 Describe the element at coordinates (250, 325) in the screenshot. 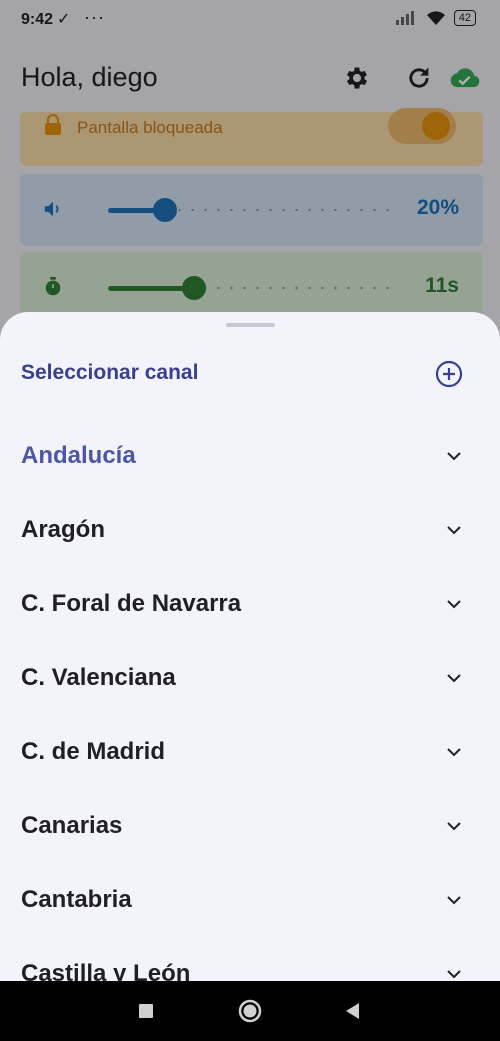

I see `drag-handle` at that location.